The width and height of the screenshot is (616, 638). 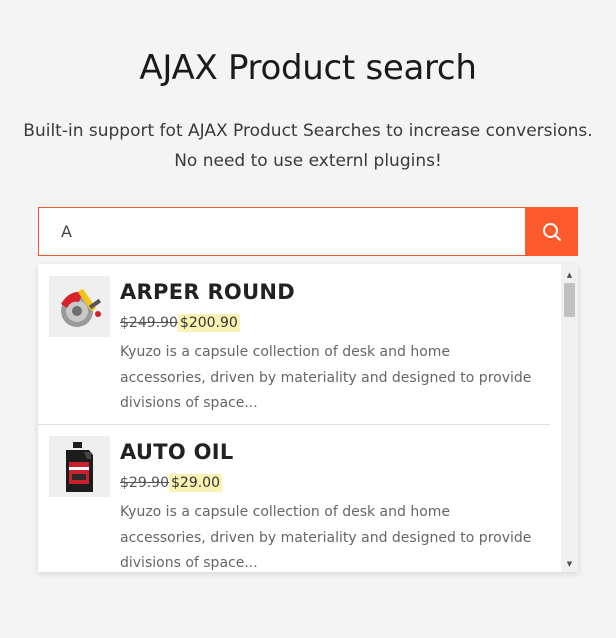 I want to click on page-title: AJAX Product search, so click(x=308, y=68).